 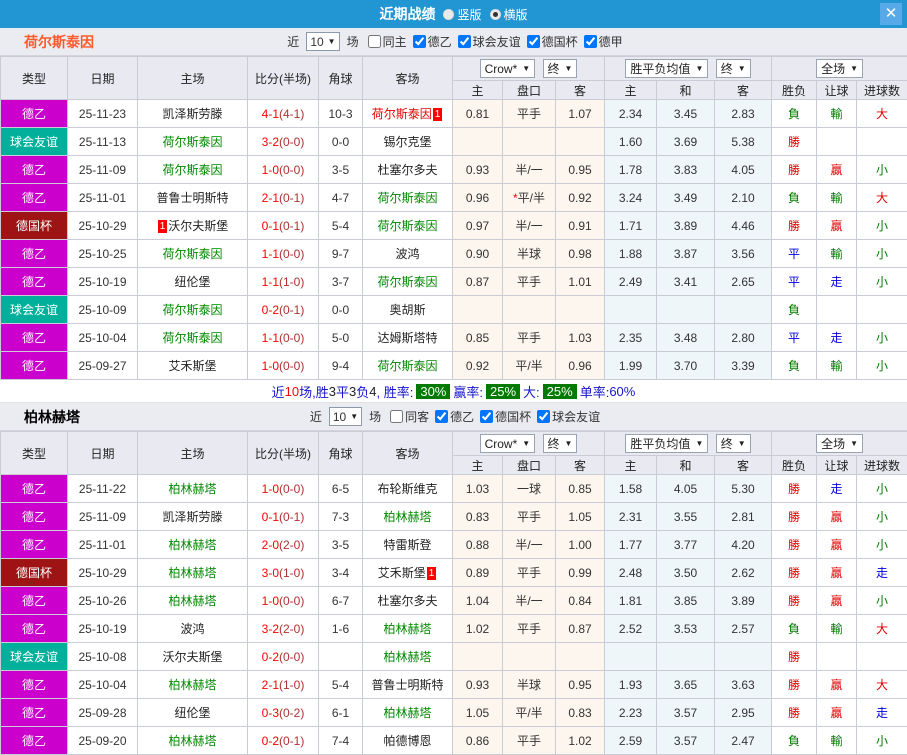 What do you see at coordinates (193, 254) in the screenshot?
I see `home-team-cell: 荷尔斯泰因` at bounding box center [193, 254].